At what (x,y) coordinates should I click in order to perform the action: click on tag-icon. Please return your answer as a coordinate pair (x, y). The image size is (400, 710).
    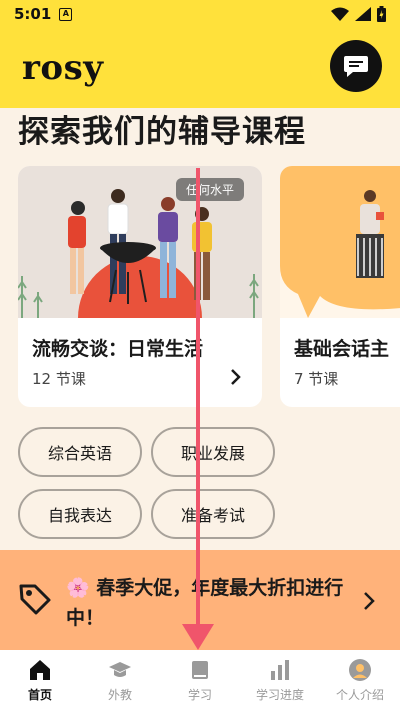
    Looking at the image, I should click on (35, 599).